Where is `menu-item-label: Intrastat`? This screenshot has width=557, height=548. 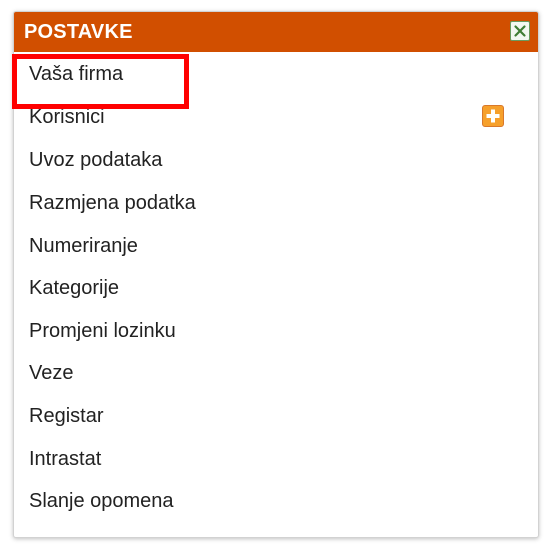
menu-item-label: Intrastat is located at coordinates (65, 459).